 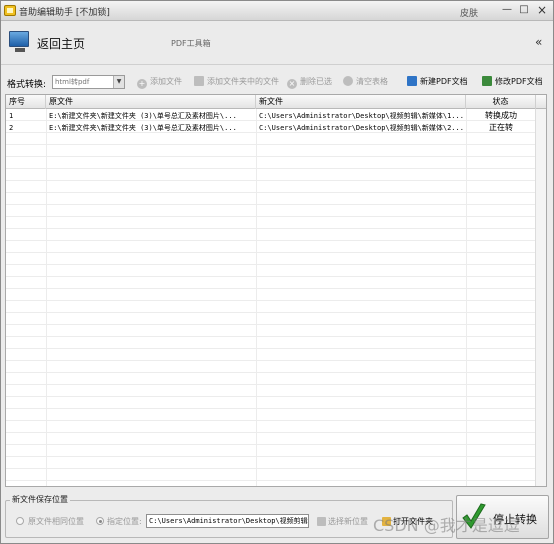 What do you see at coordinates (372, 81) in the screenshot?
I see `clear-table-label: 清空表格` at bounding box center [372, 81].